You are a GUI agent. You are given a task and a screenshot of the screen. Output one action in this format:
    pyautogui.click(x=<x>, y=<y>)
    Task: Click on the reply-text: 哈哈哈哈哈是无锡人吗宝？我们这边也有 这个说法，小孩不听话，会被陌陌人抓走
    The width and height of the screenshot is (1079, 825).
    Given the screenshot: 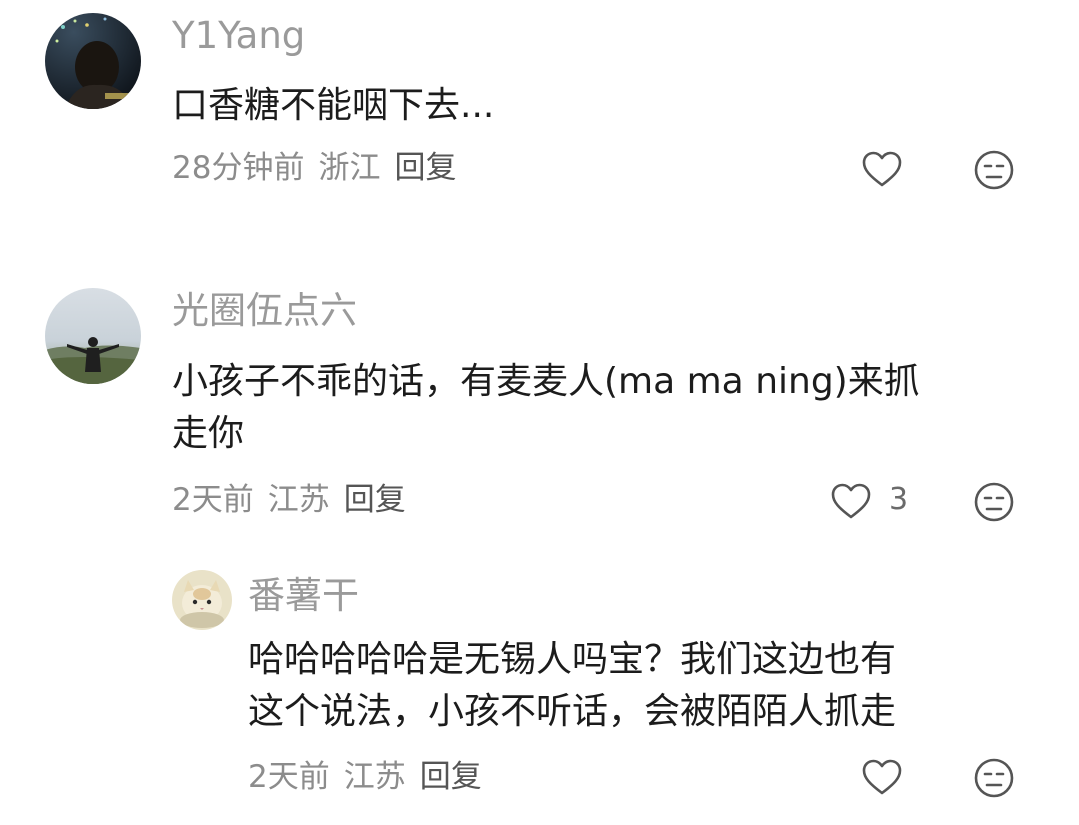 What is the action you would take?
    pyautogui.click(x=572, y=686)
    